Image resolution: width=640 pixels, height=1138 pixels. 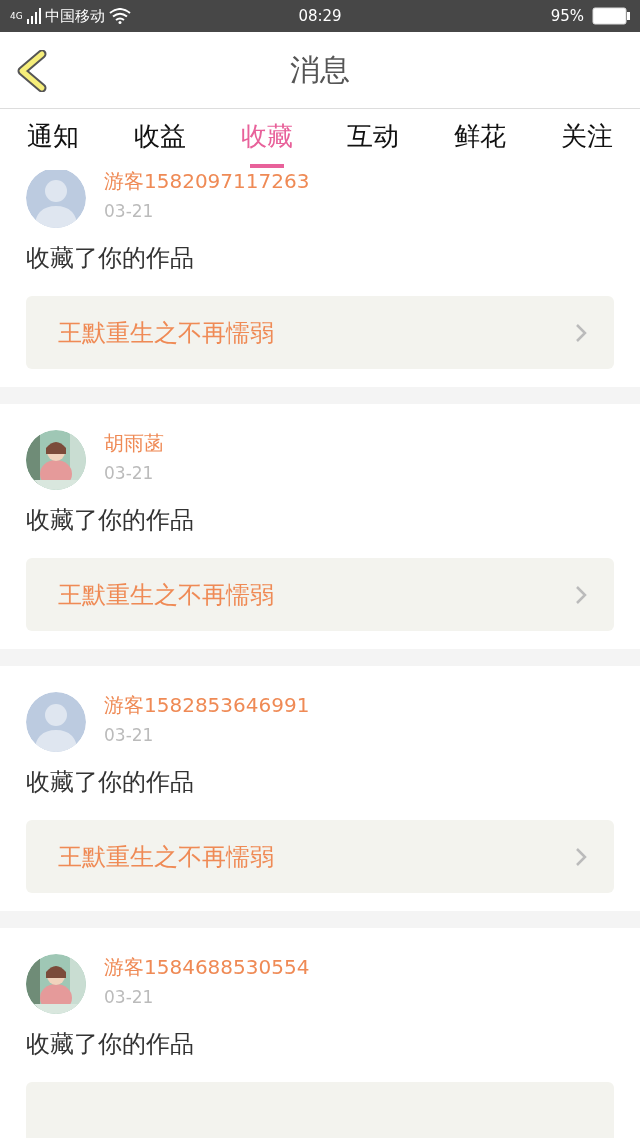 I want to click on tab: 通知, so click(x=53, y=139).